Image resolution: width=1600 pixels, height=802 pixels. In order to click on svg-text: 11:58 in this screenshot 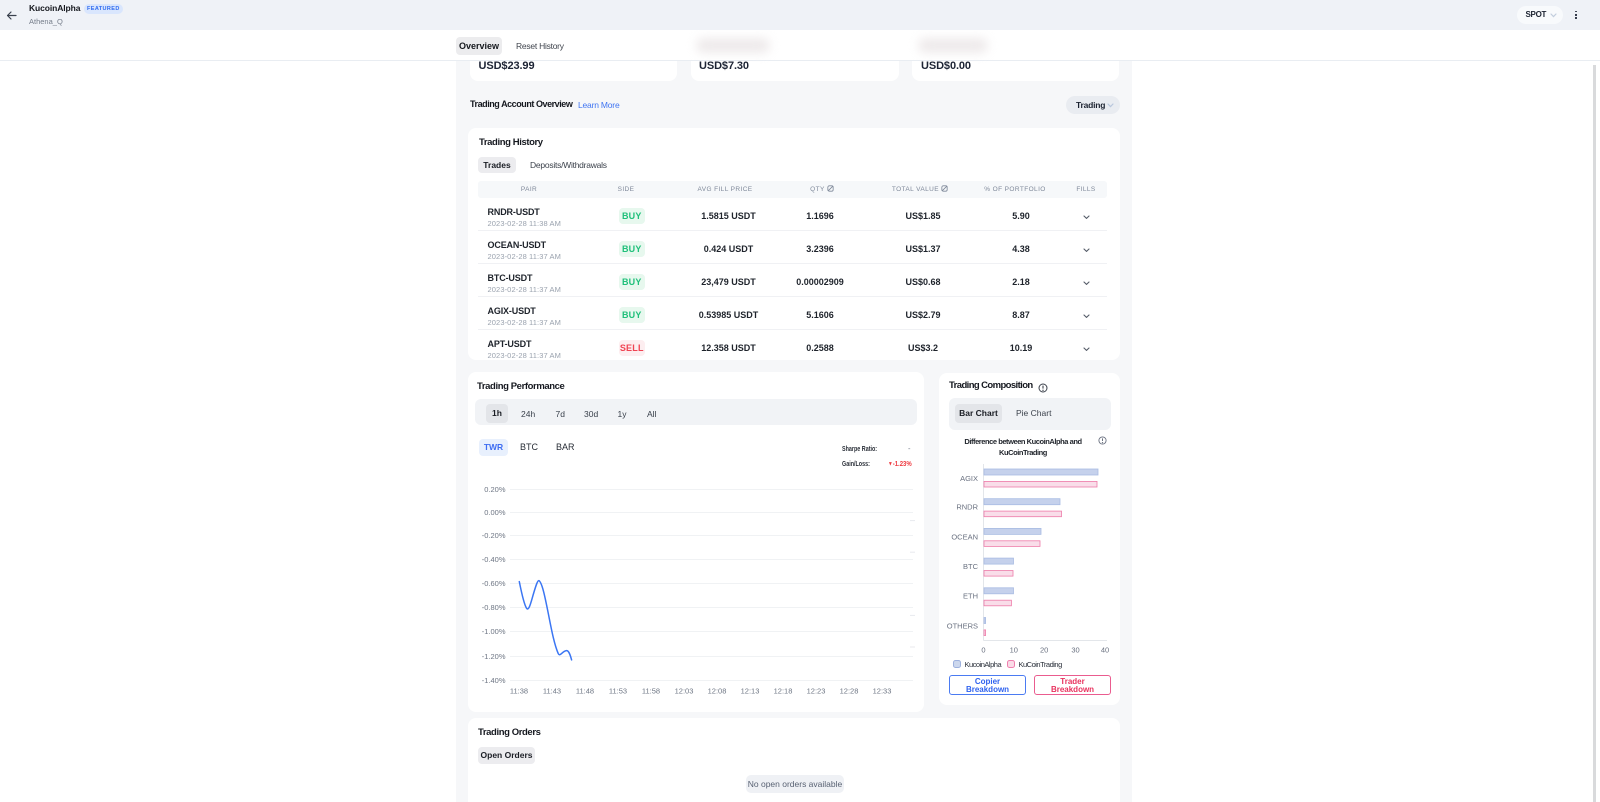, I will do `click(651, 691)`.